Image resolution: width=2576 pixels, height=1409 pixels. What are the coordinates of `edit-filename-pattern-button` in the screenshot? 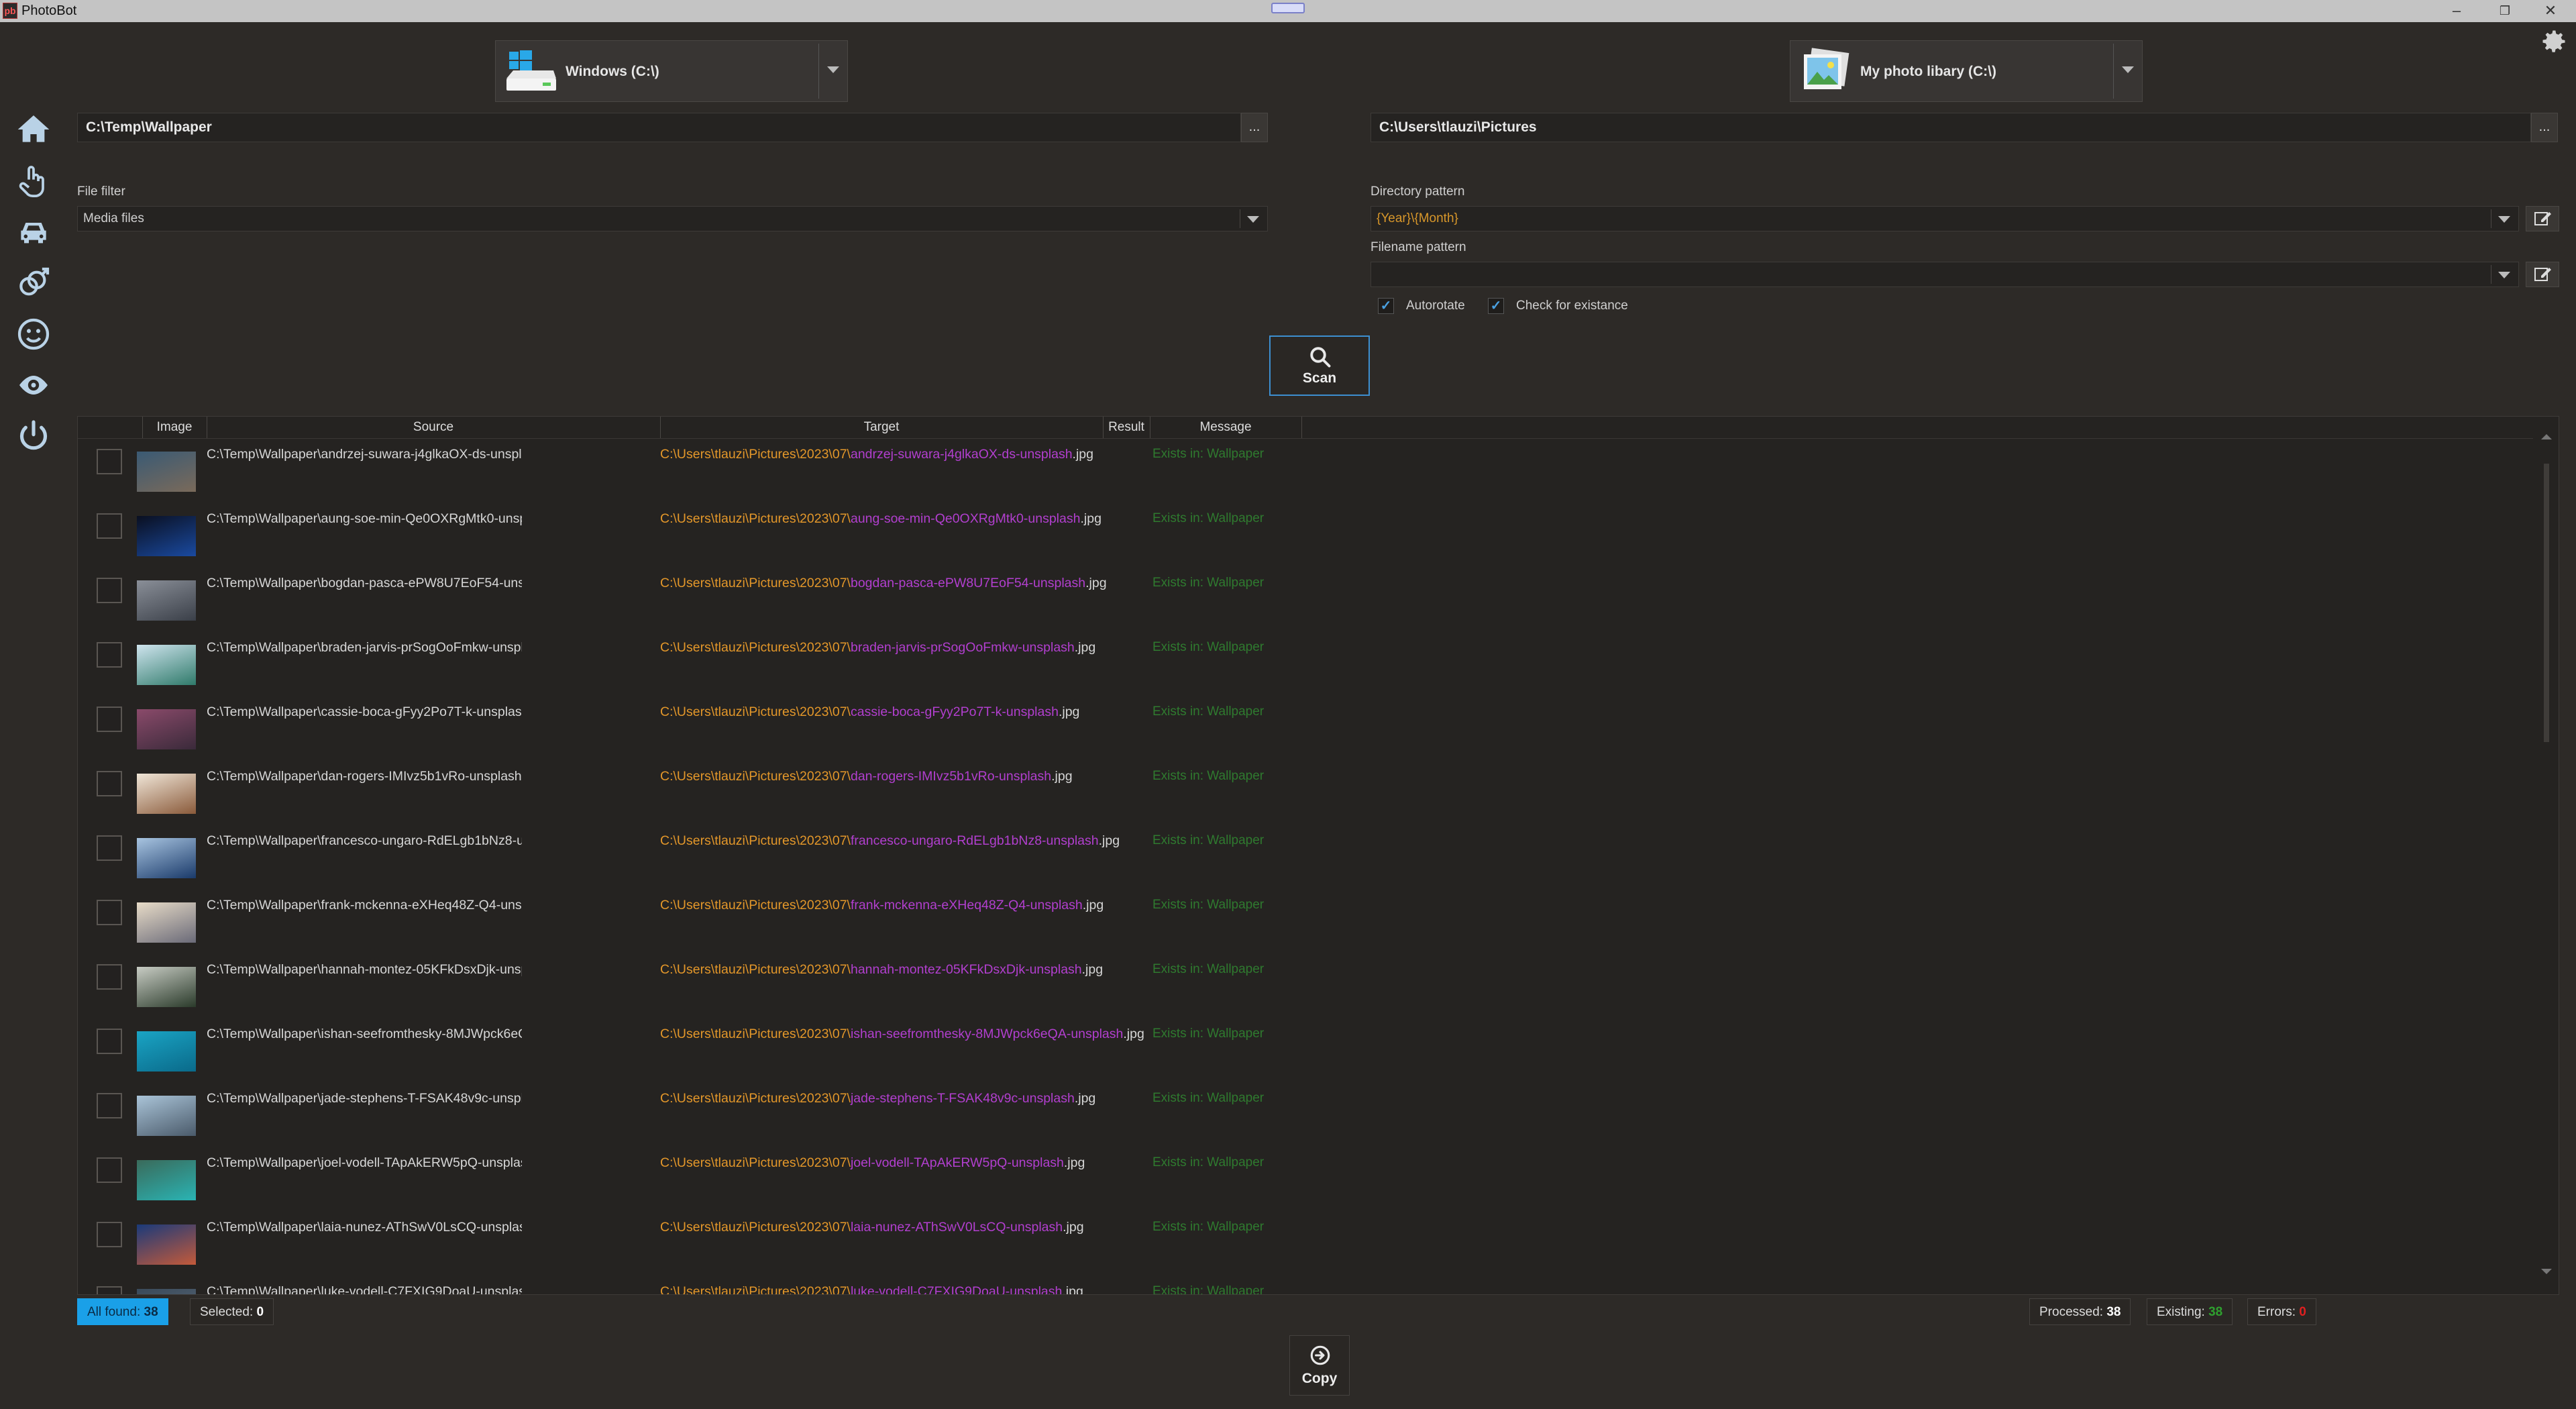 It's located at (2542, 274).